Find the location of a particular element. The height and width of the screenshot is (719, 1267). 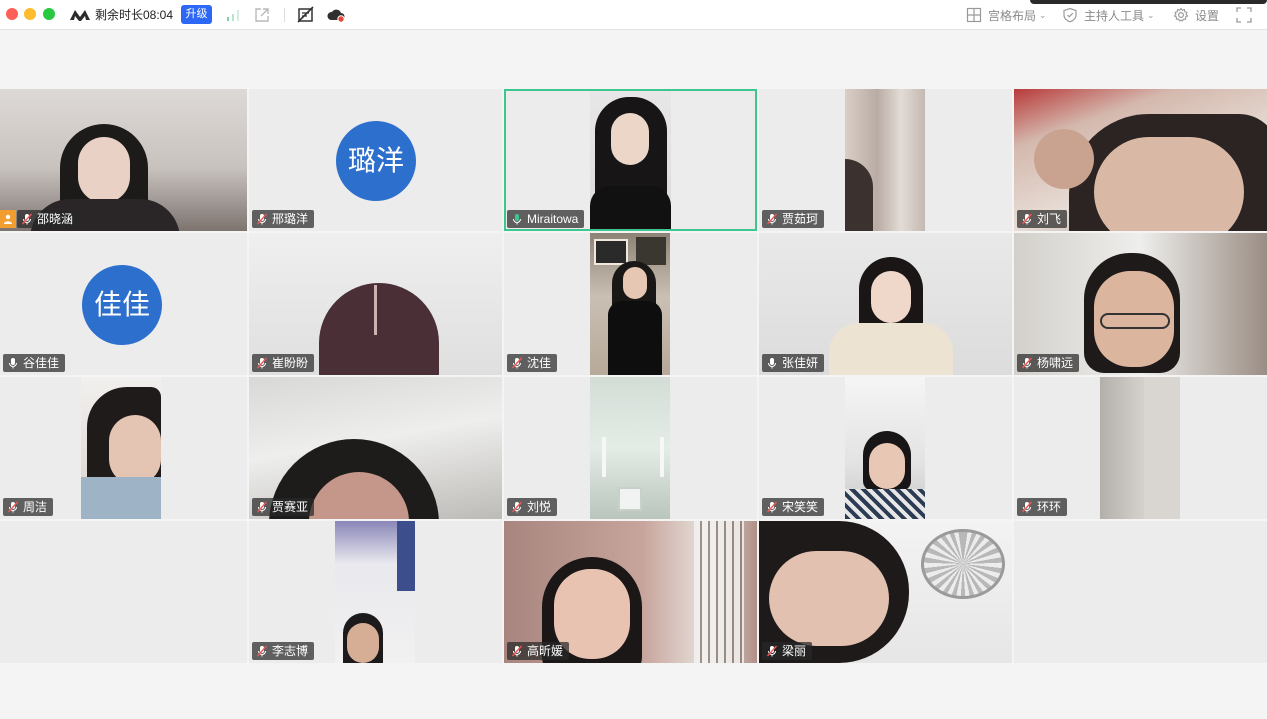

close-window-button is located at coordinates (12, 14).